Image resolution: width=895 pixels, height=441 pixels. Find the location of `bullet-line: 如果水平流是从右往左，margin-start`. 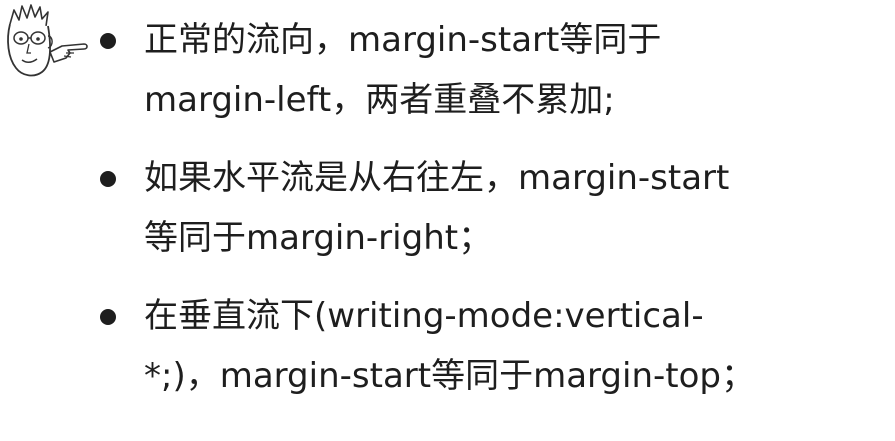

bullet-line: 如果水平流是从右往左，margin-start is located at coordinates (437, 178).